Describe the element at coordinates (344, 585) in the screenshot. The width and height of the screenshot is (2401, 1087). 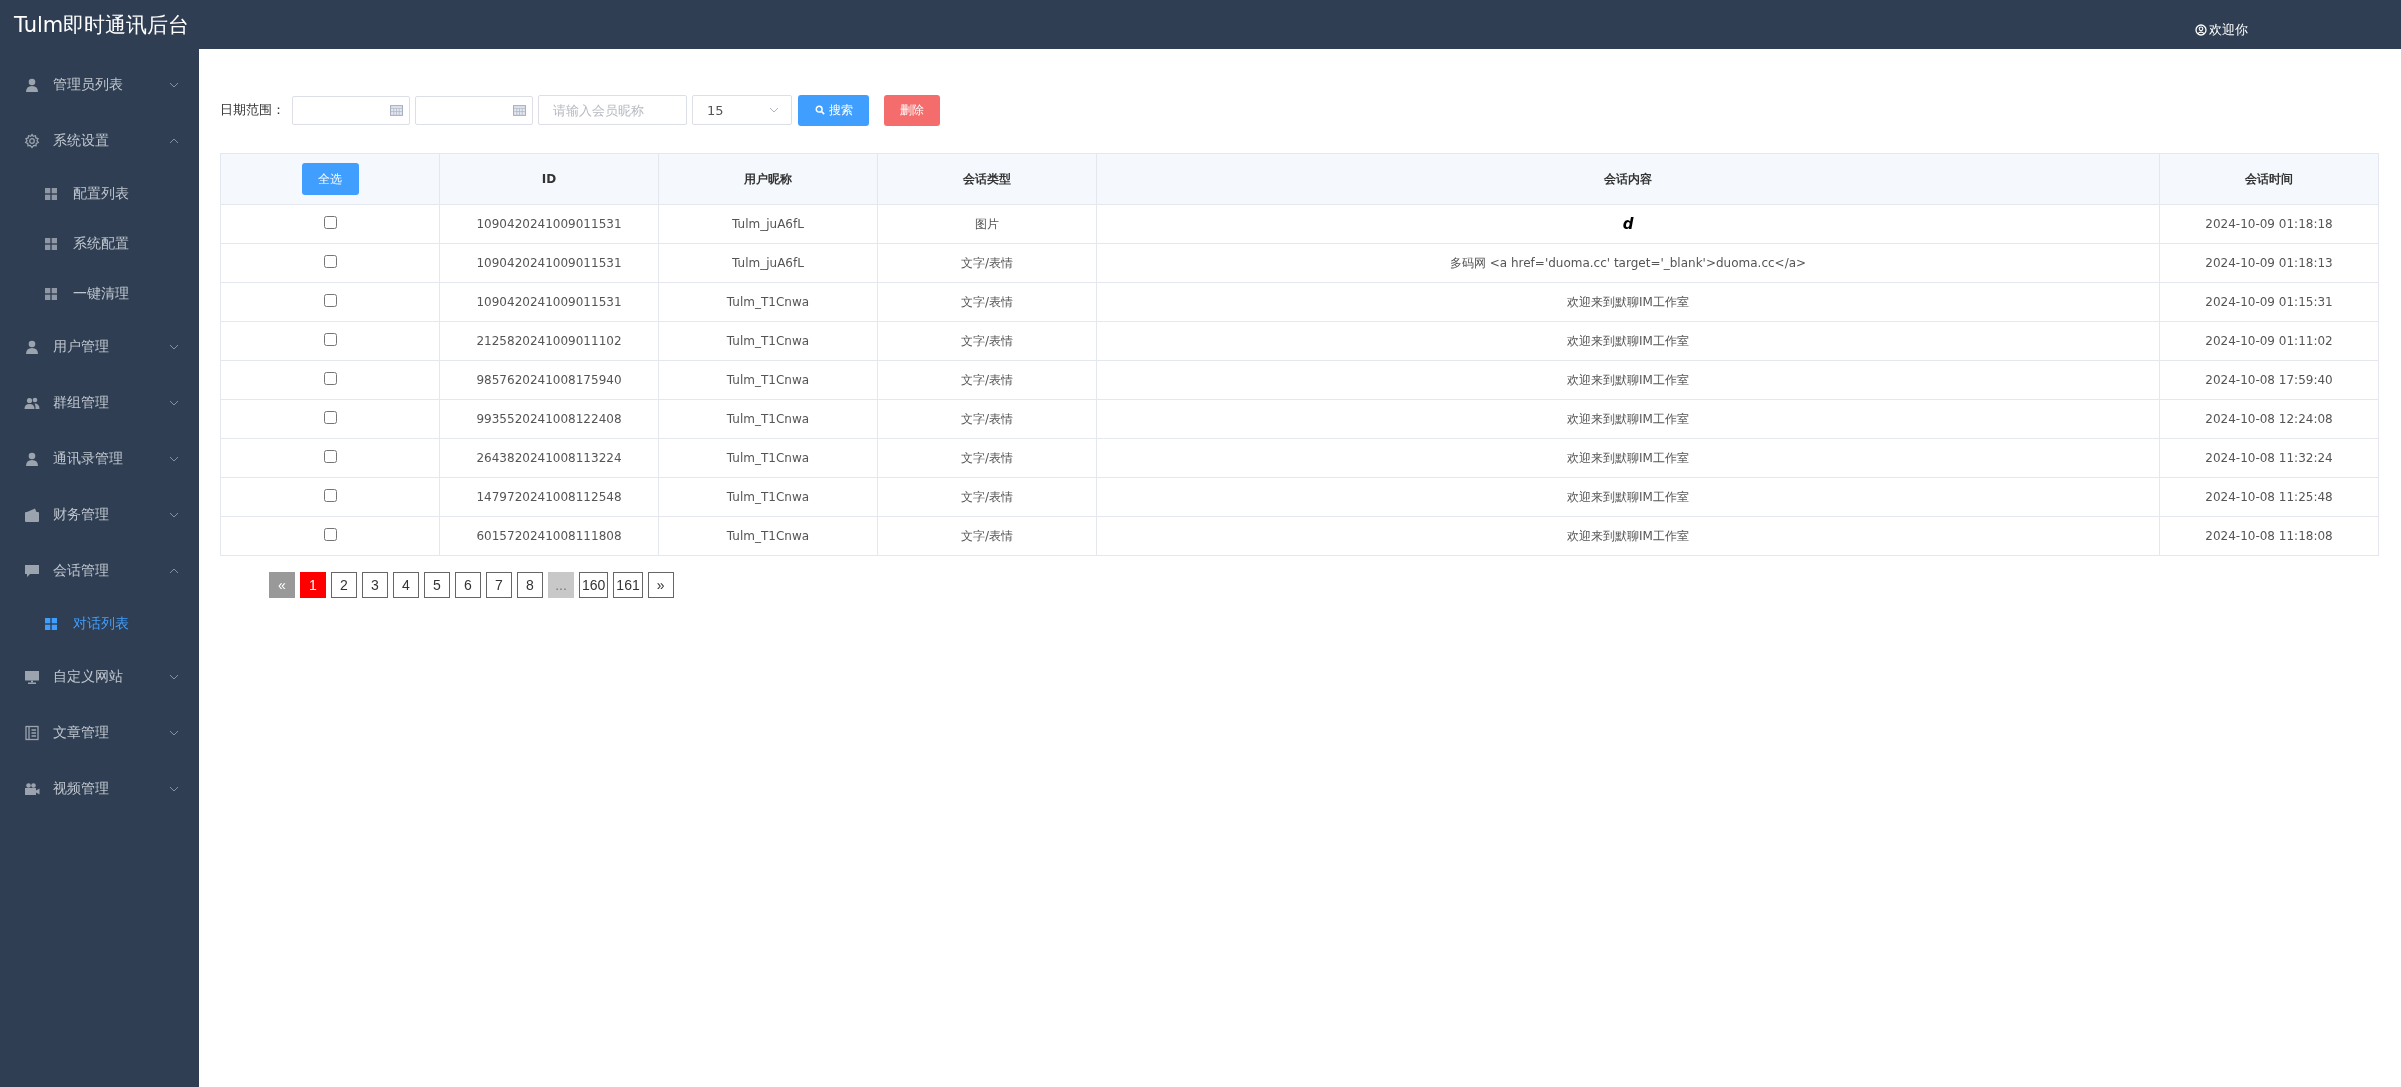
I see `page-button: 2` at that location.